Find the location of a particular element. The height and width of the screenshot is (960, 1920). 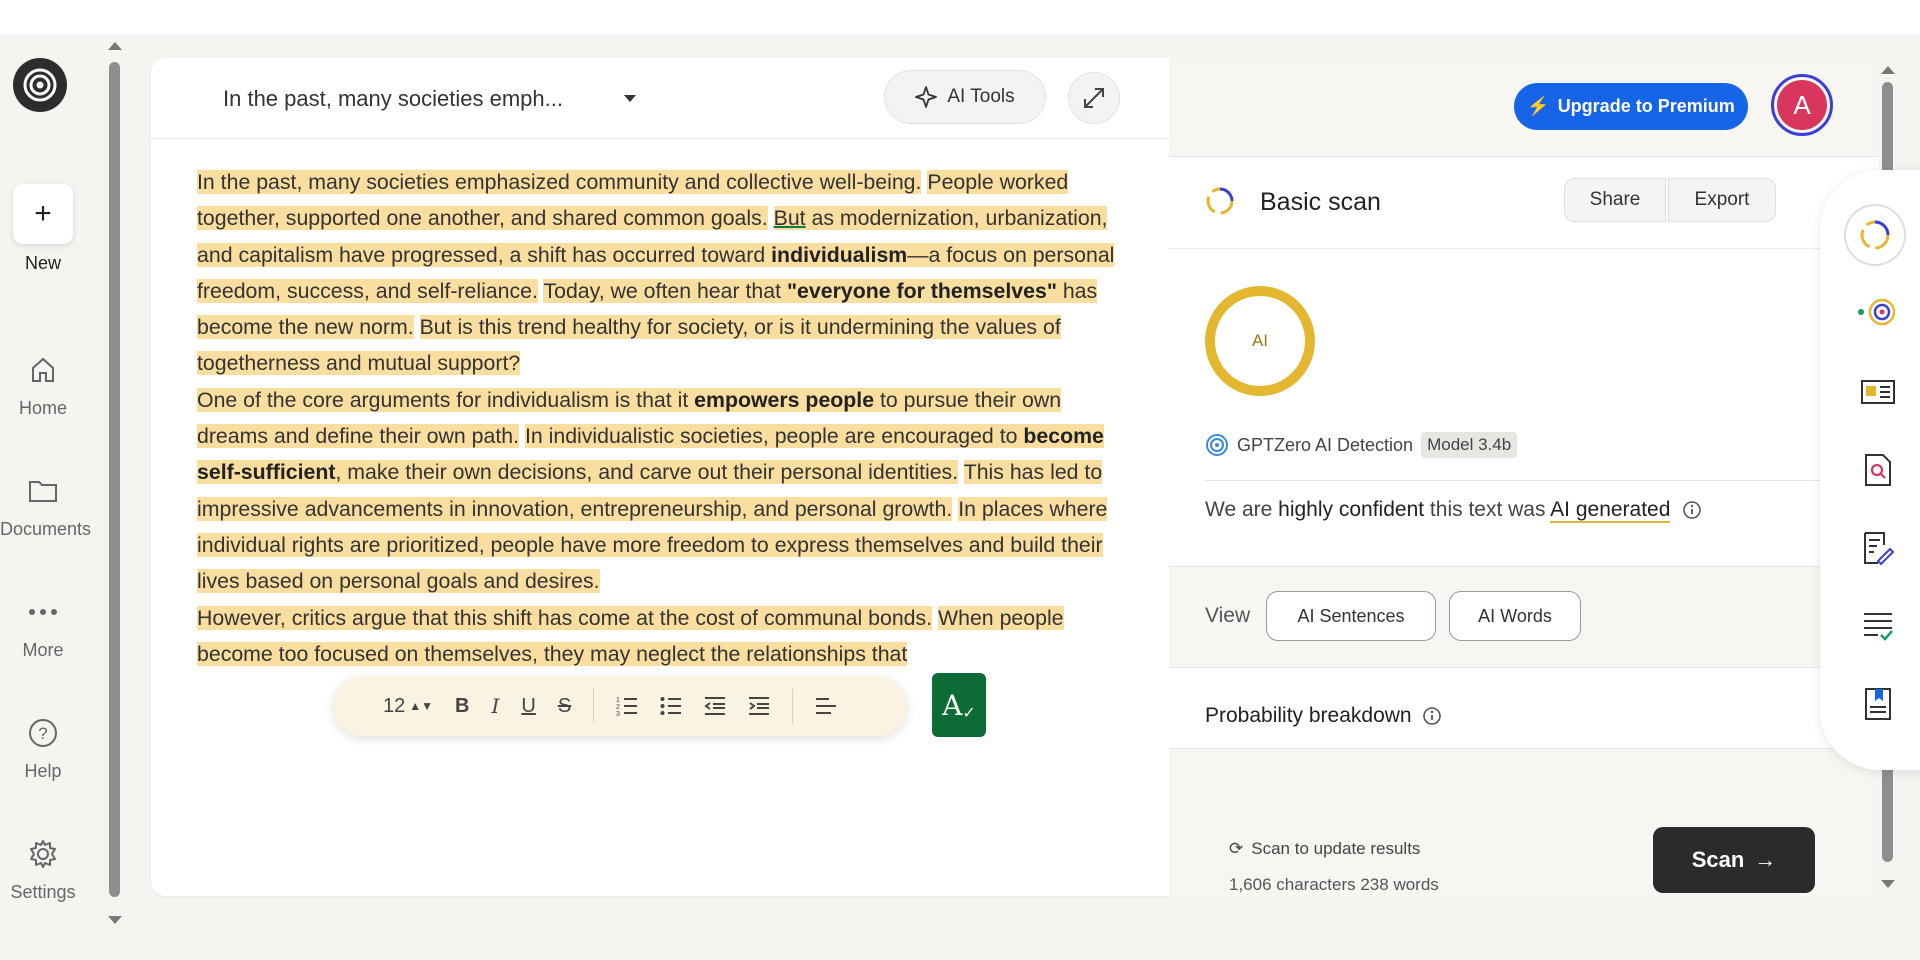

model-badge: Model 3.4b is located at coordinates (1469, 445).